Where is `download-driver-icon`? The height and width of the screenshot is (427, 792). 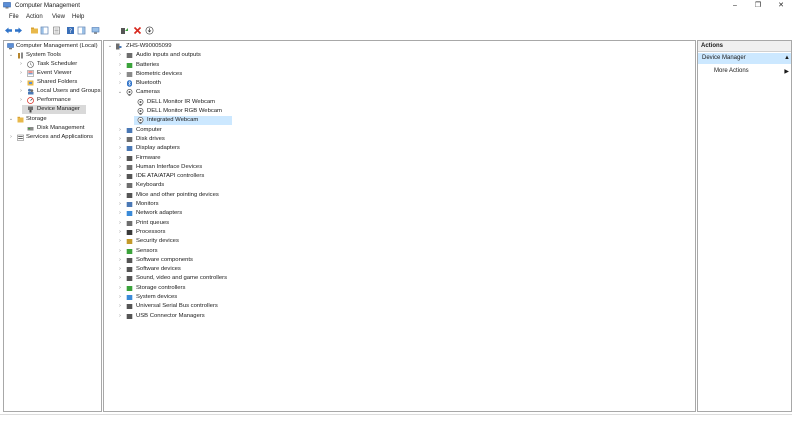
download-driver-icon is located at coordinates (149, 30).